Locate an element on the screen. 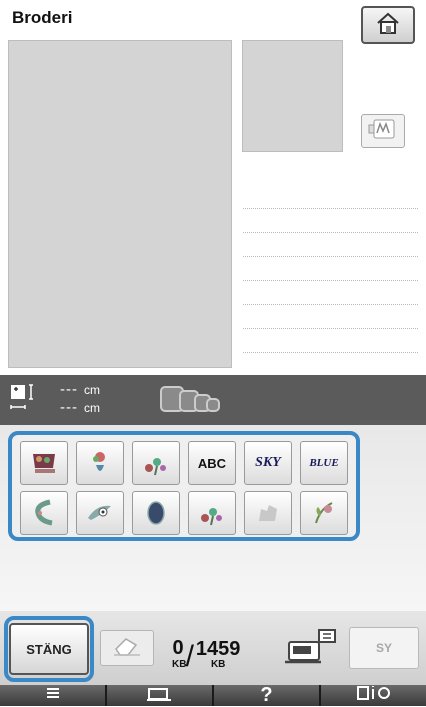 Image resolution: width=426 pixels, height=707 pixels. oval-icon is located at coordinates (156, 513).